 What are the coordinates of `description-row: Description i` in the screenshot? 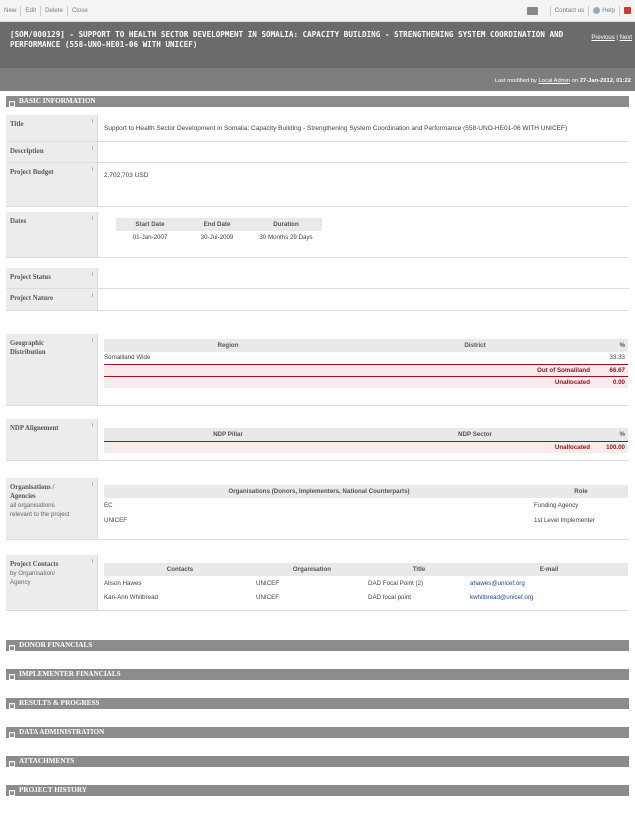 It's located at (317, 152).